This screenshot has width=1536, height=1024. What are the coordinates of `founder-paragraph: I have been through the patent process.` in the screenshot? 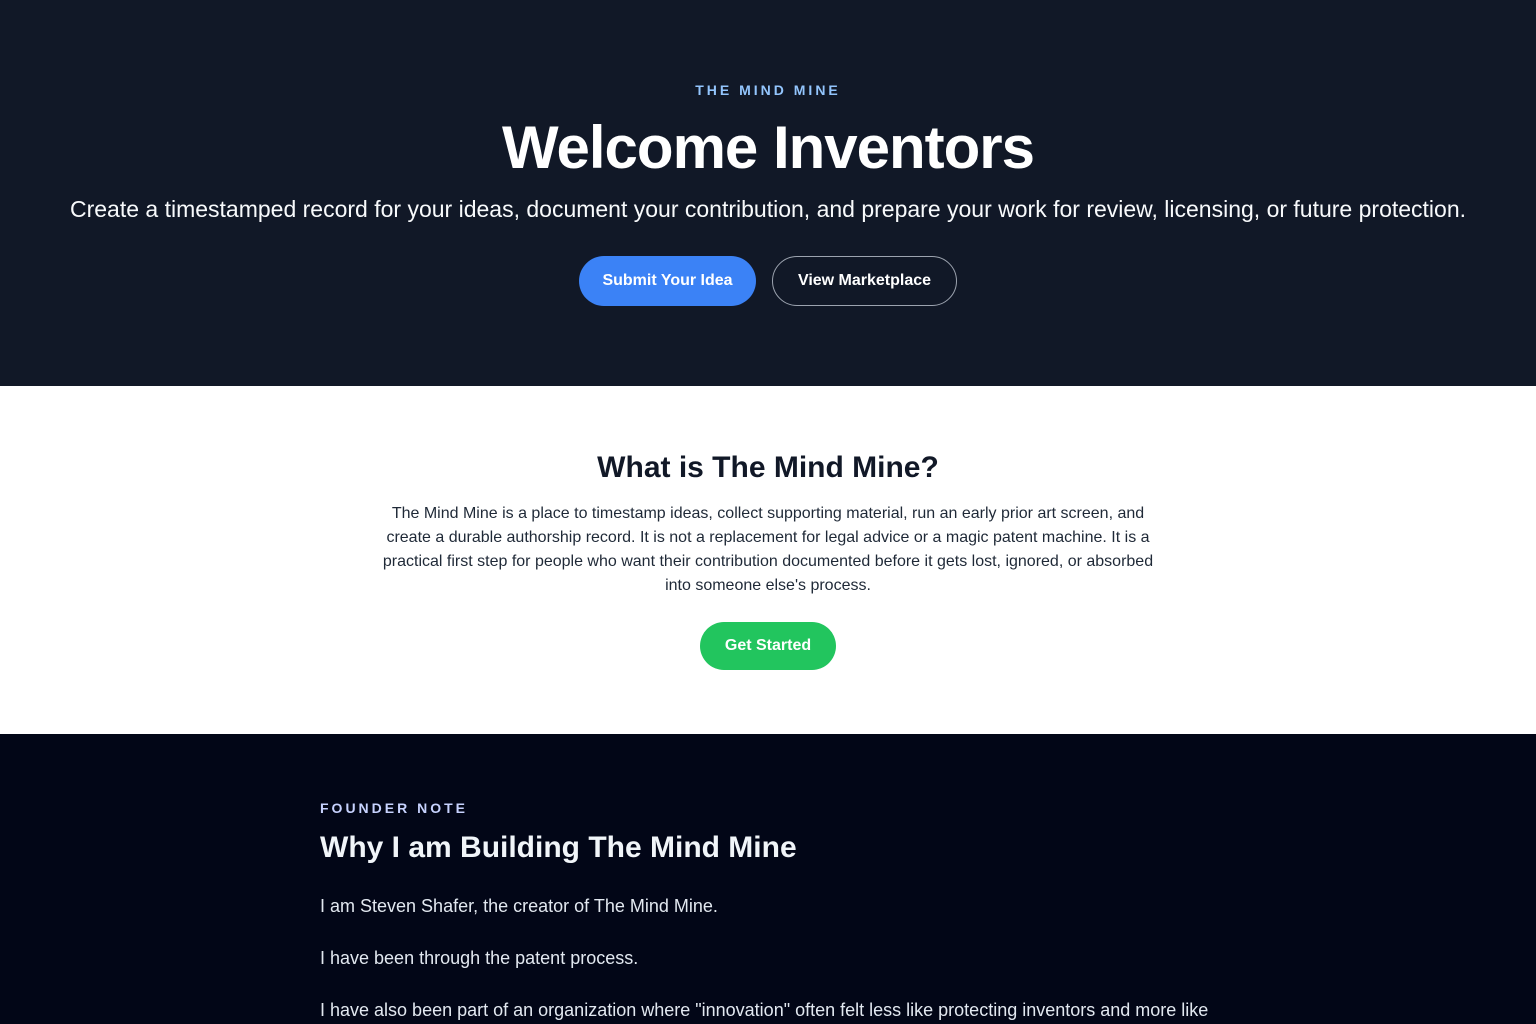 It's located at (479, 958).